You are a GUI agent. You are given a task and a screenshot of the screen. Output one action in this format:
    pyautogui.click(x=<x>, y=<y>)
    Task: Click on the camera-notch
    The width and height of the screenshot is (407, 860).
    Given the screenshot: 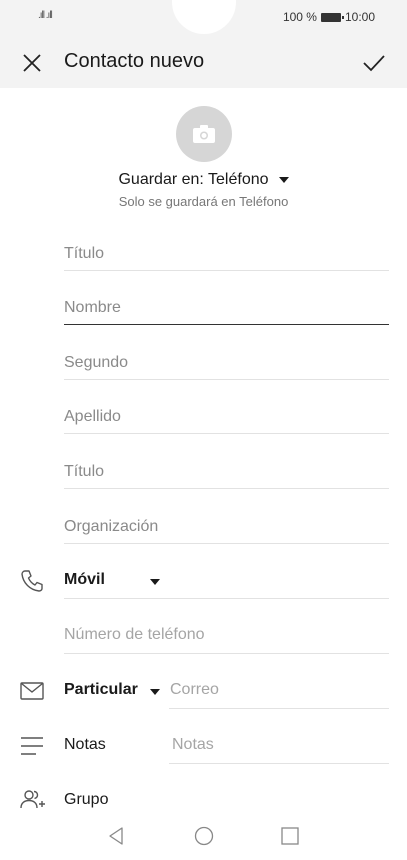 What is the action you would take?
    pyautogui.click(x=204, y=17)
    